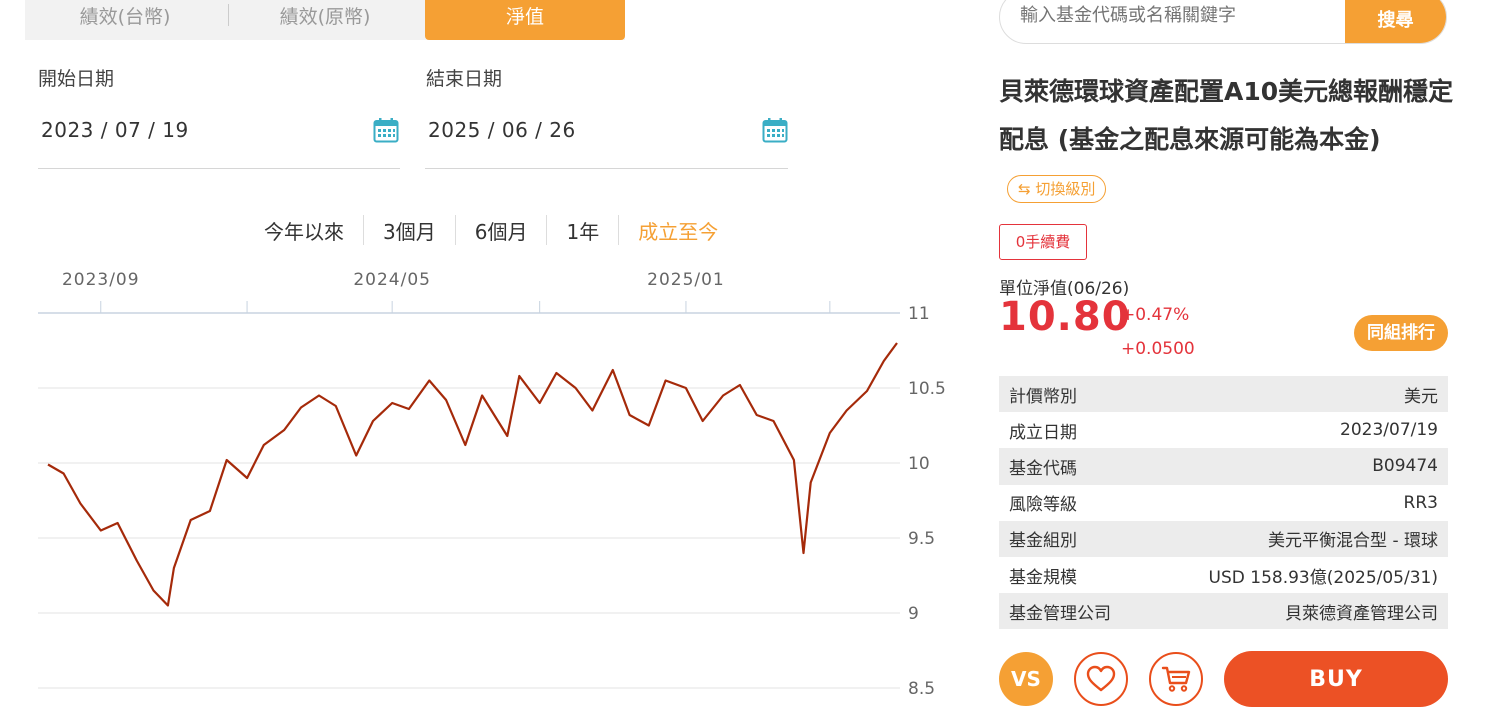 This screenshot has width=1502, height=712. I want to click on table-row: 基金組別 美元平衡混合型 - 環球, so click(1223, 538).